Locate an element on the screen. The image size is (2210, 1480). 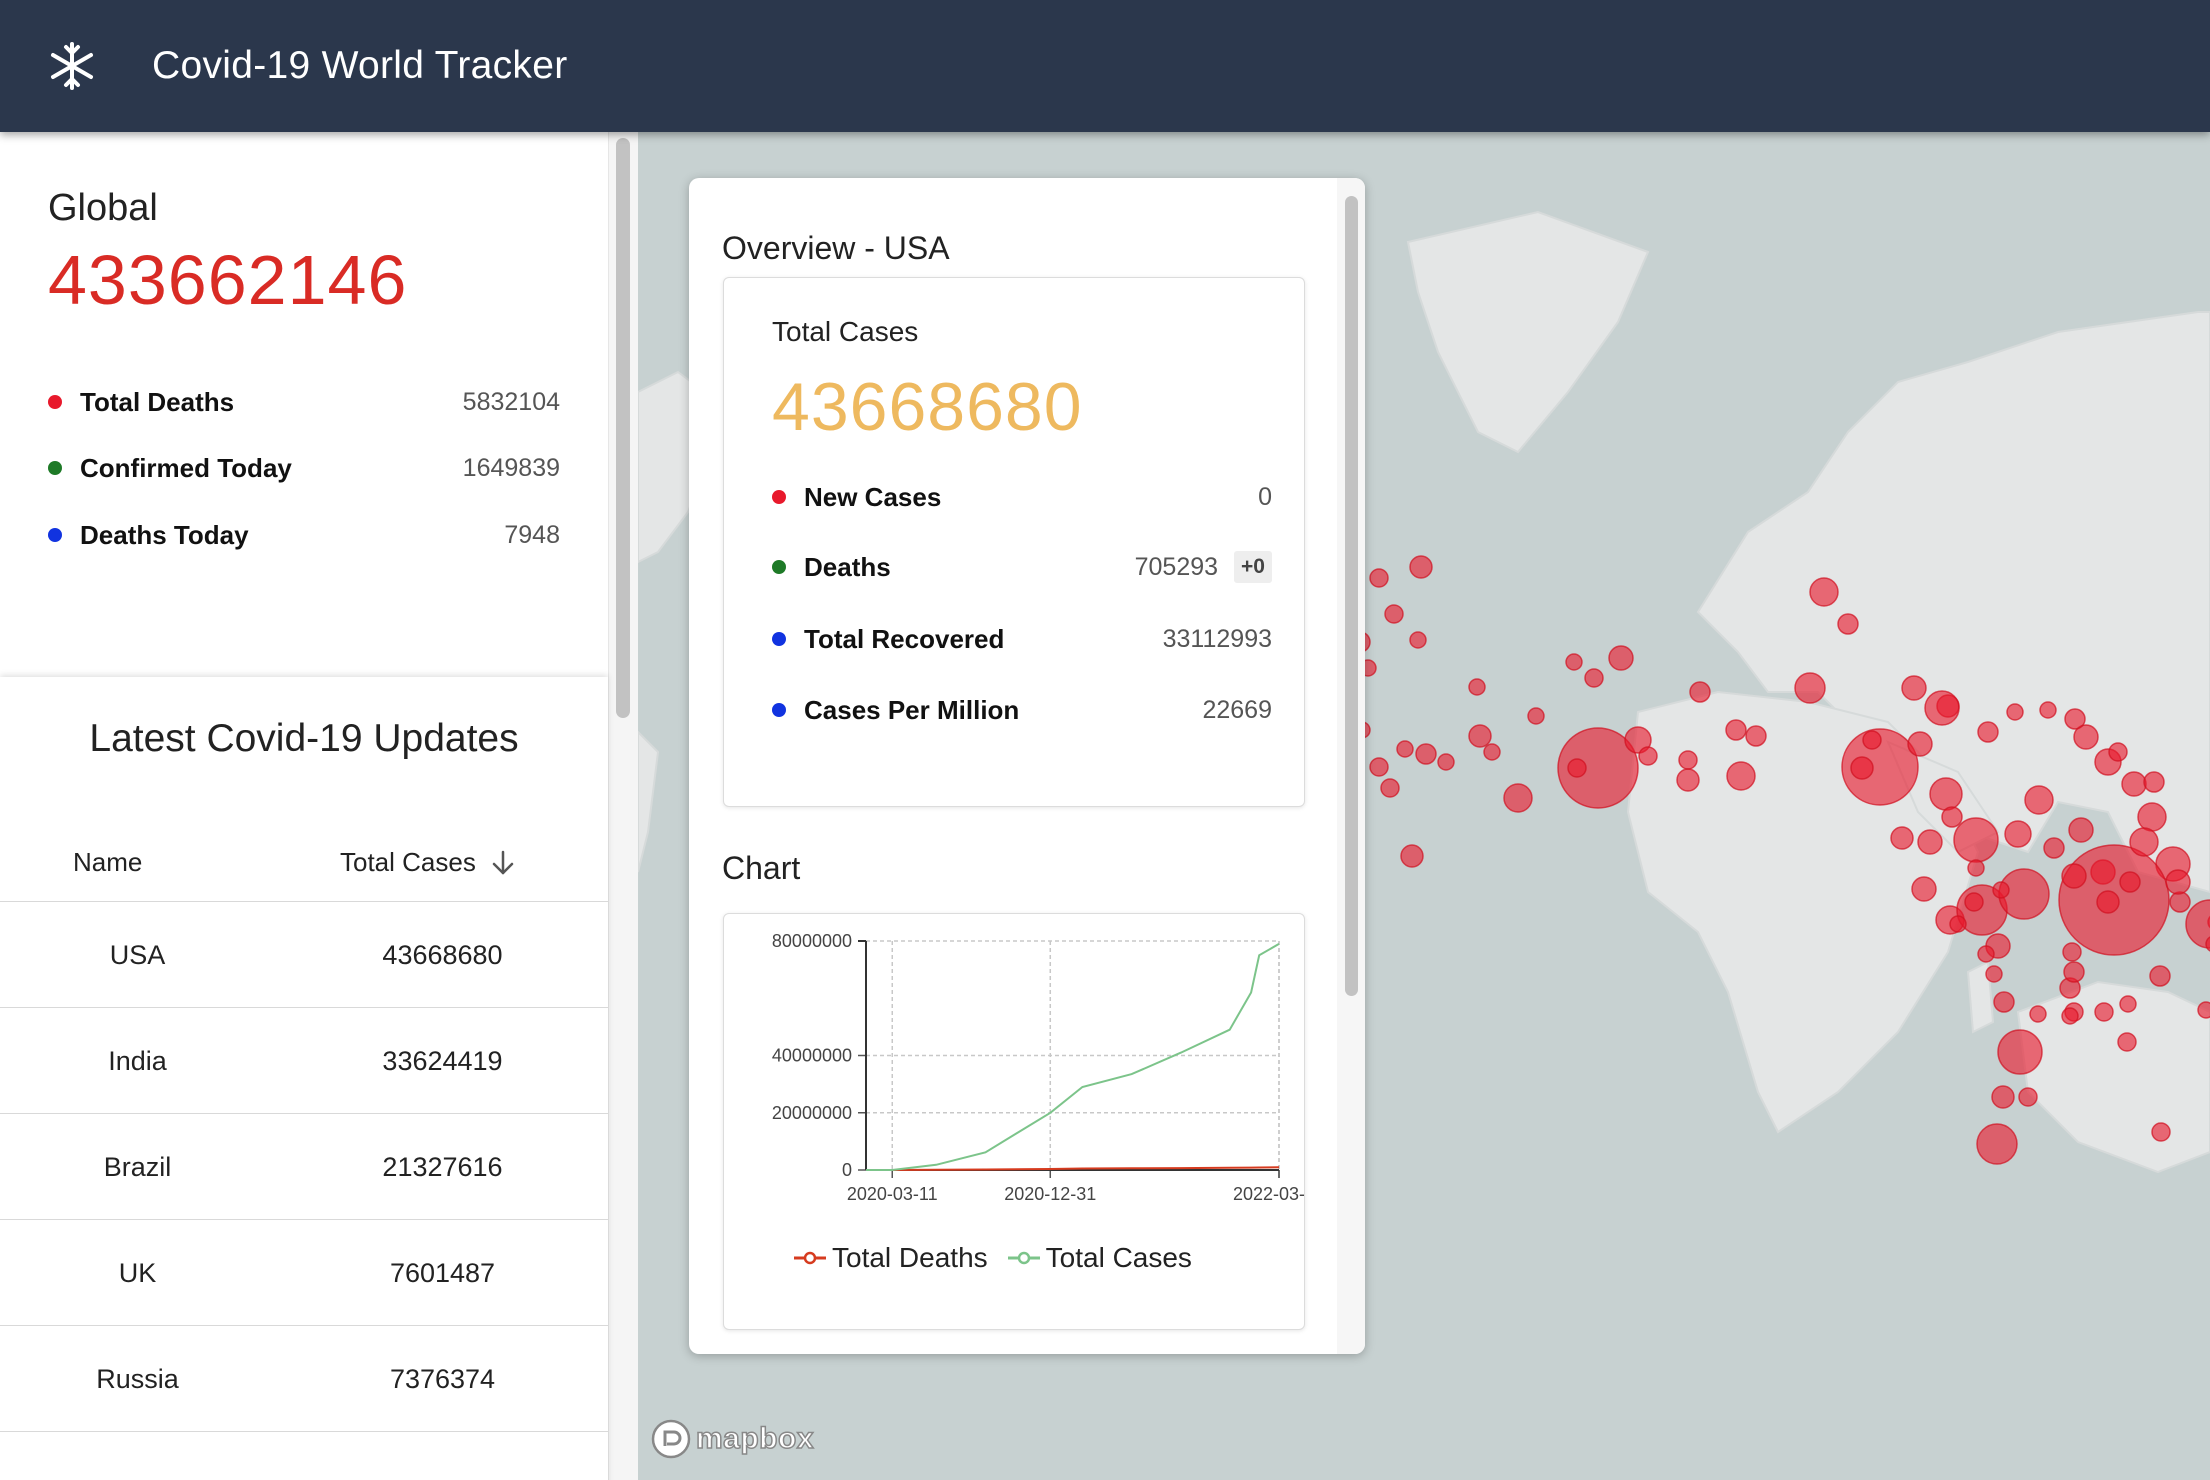
table-row: Russia 7376374 is located at coordinates (304, 1377).